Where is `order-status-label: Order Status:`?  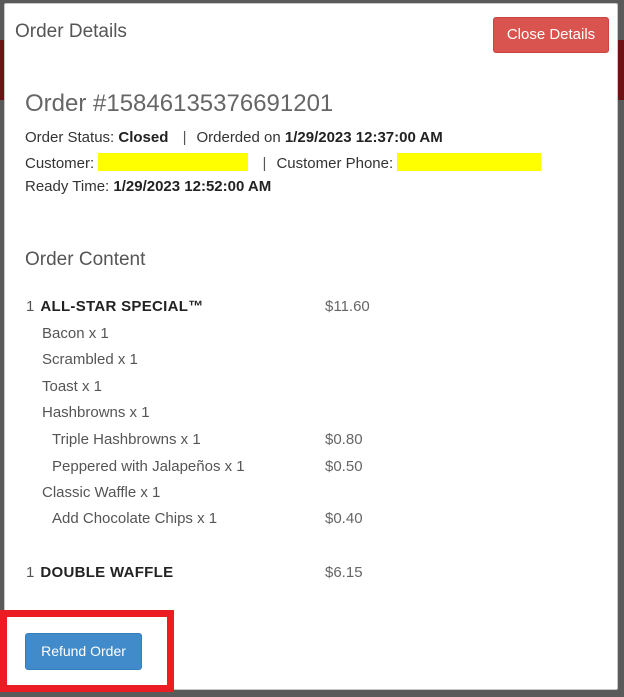 order-status-label: Order Status: is located at coordinates (70, 137).